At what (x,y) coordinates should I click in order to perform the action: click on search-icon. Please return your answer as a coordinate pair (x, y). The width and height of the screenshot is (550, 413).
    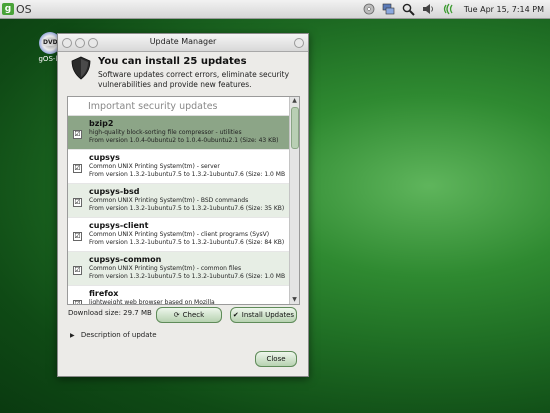
    Looking at the image, I should click on (409, 9).